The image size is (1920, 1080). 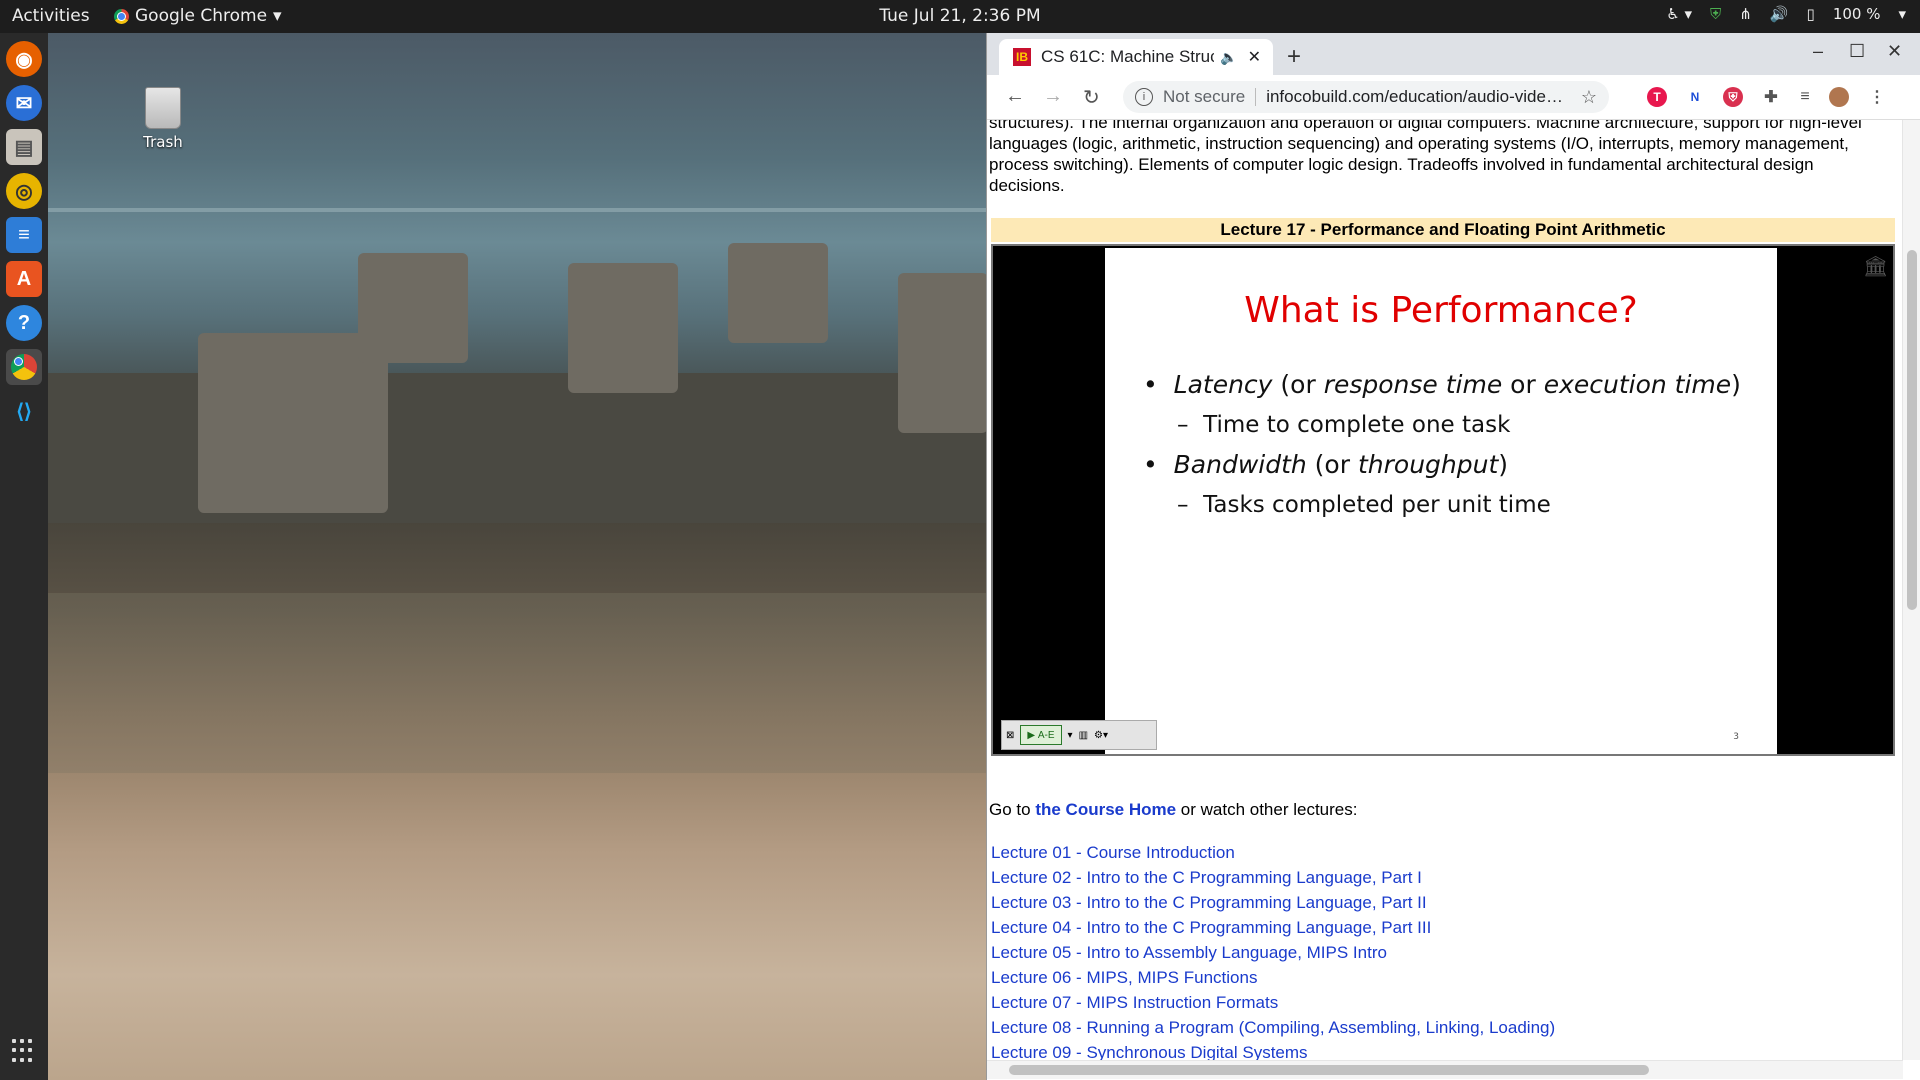 I want to click on activities-button: Activities, so click(x=51, y=16).